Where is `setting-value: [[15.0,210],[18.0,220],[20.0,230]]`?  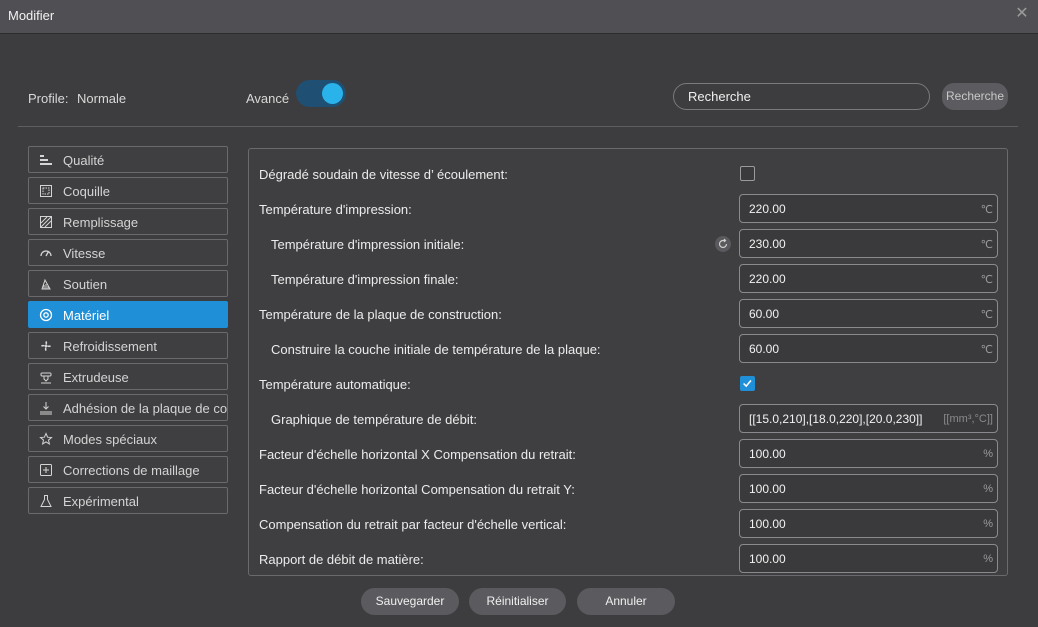 setting-value: [[15.0,210],[18.0,220],[20.0,230]] is located at coordinates (836, 419).